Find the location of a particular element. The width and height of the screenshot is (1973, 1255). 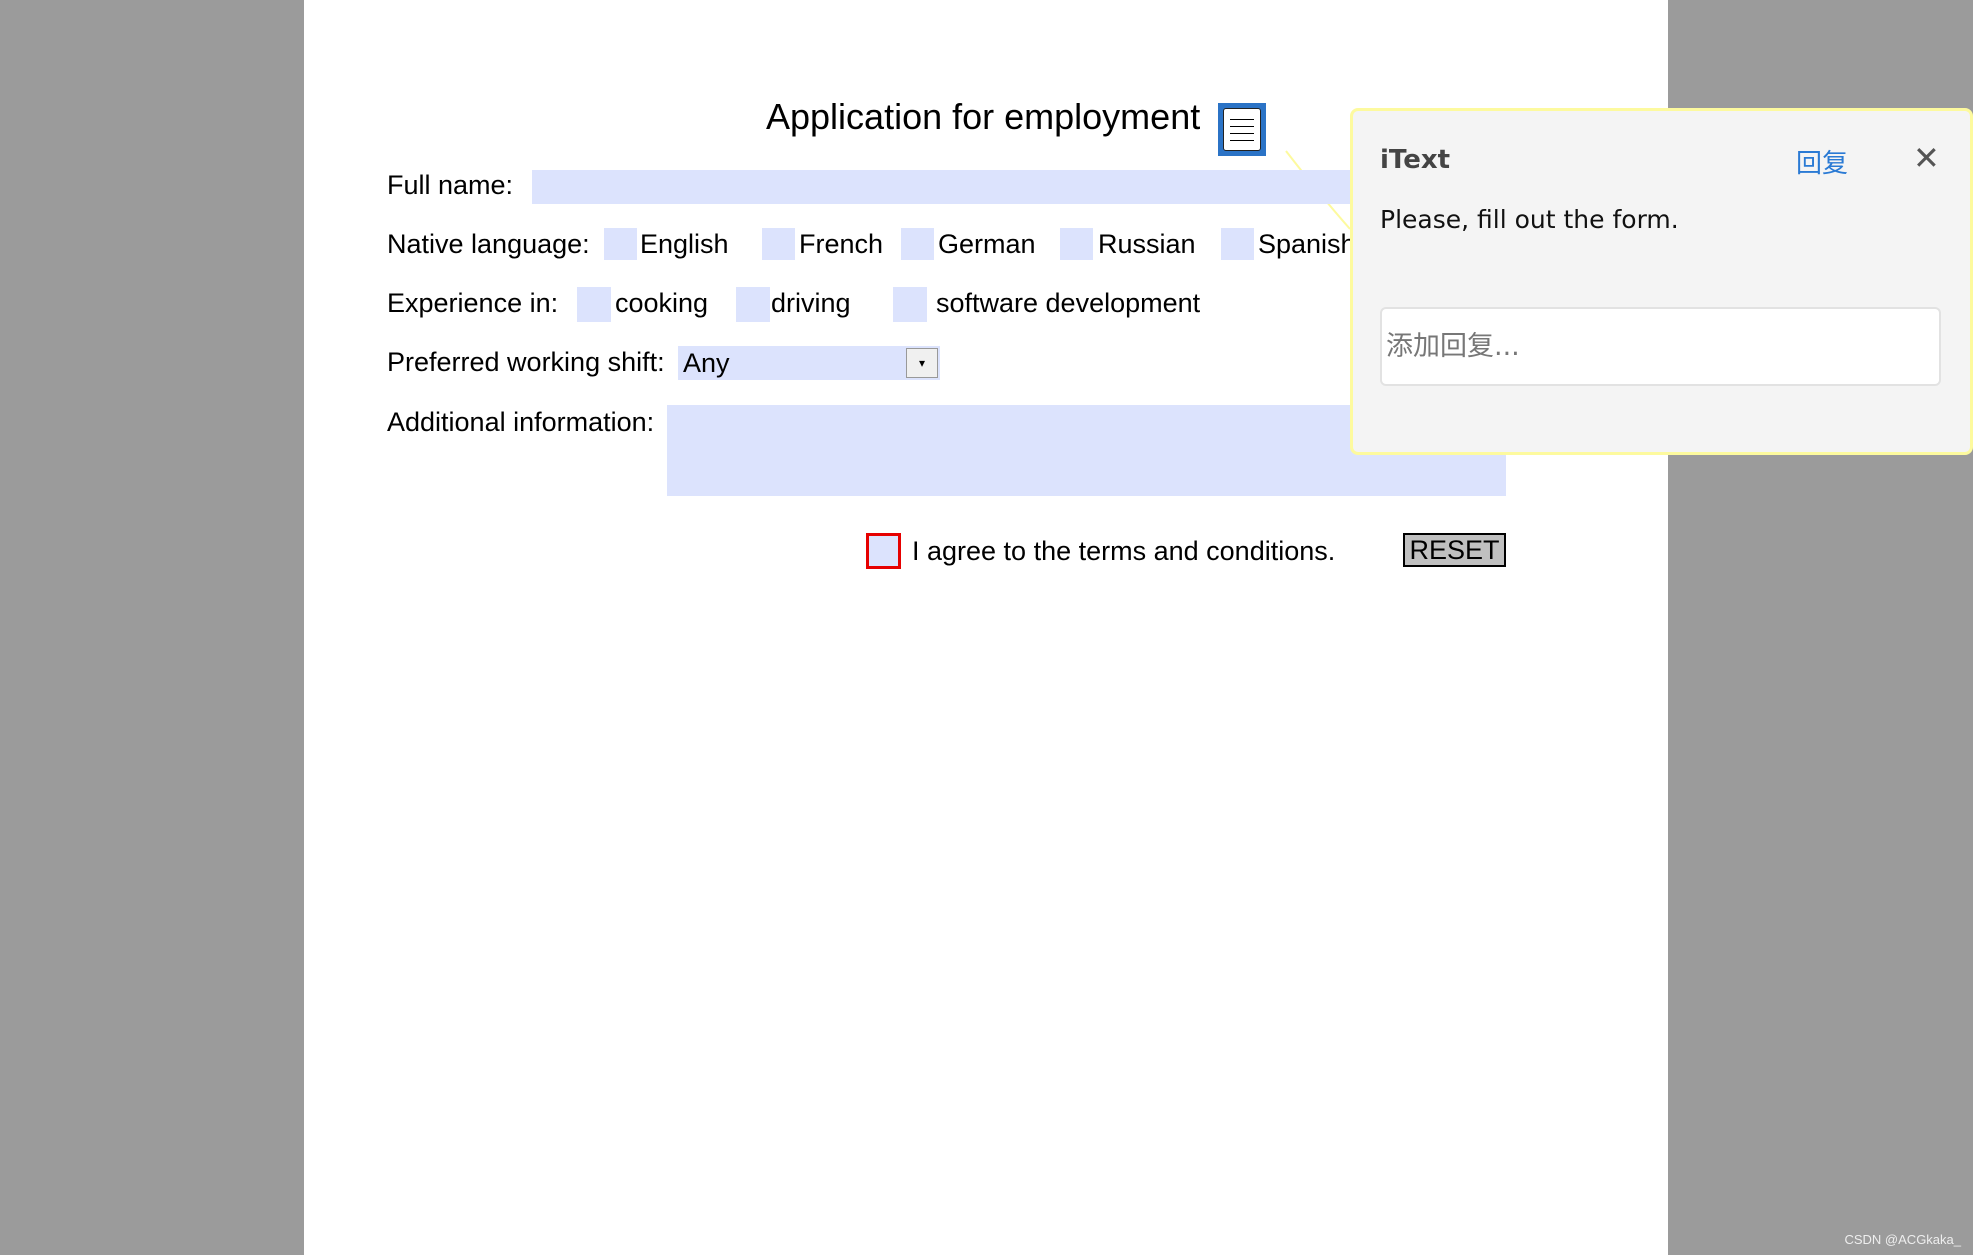

comment-note-icon is located at coordinates (1242, 129).